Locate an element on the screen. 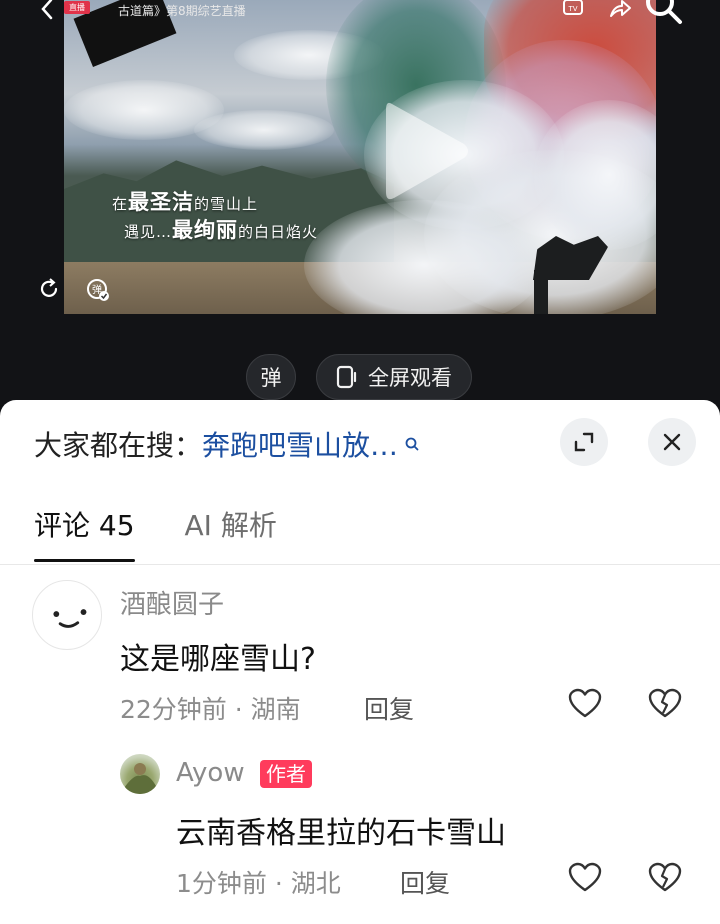 This screenshot has height=924, width=720. comment-text: 云南香格里拉的石卡雪山 is located at coordinates (341, 833).